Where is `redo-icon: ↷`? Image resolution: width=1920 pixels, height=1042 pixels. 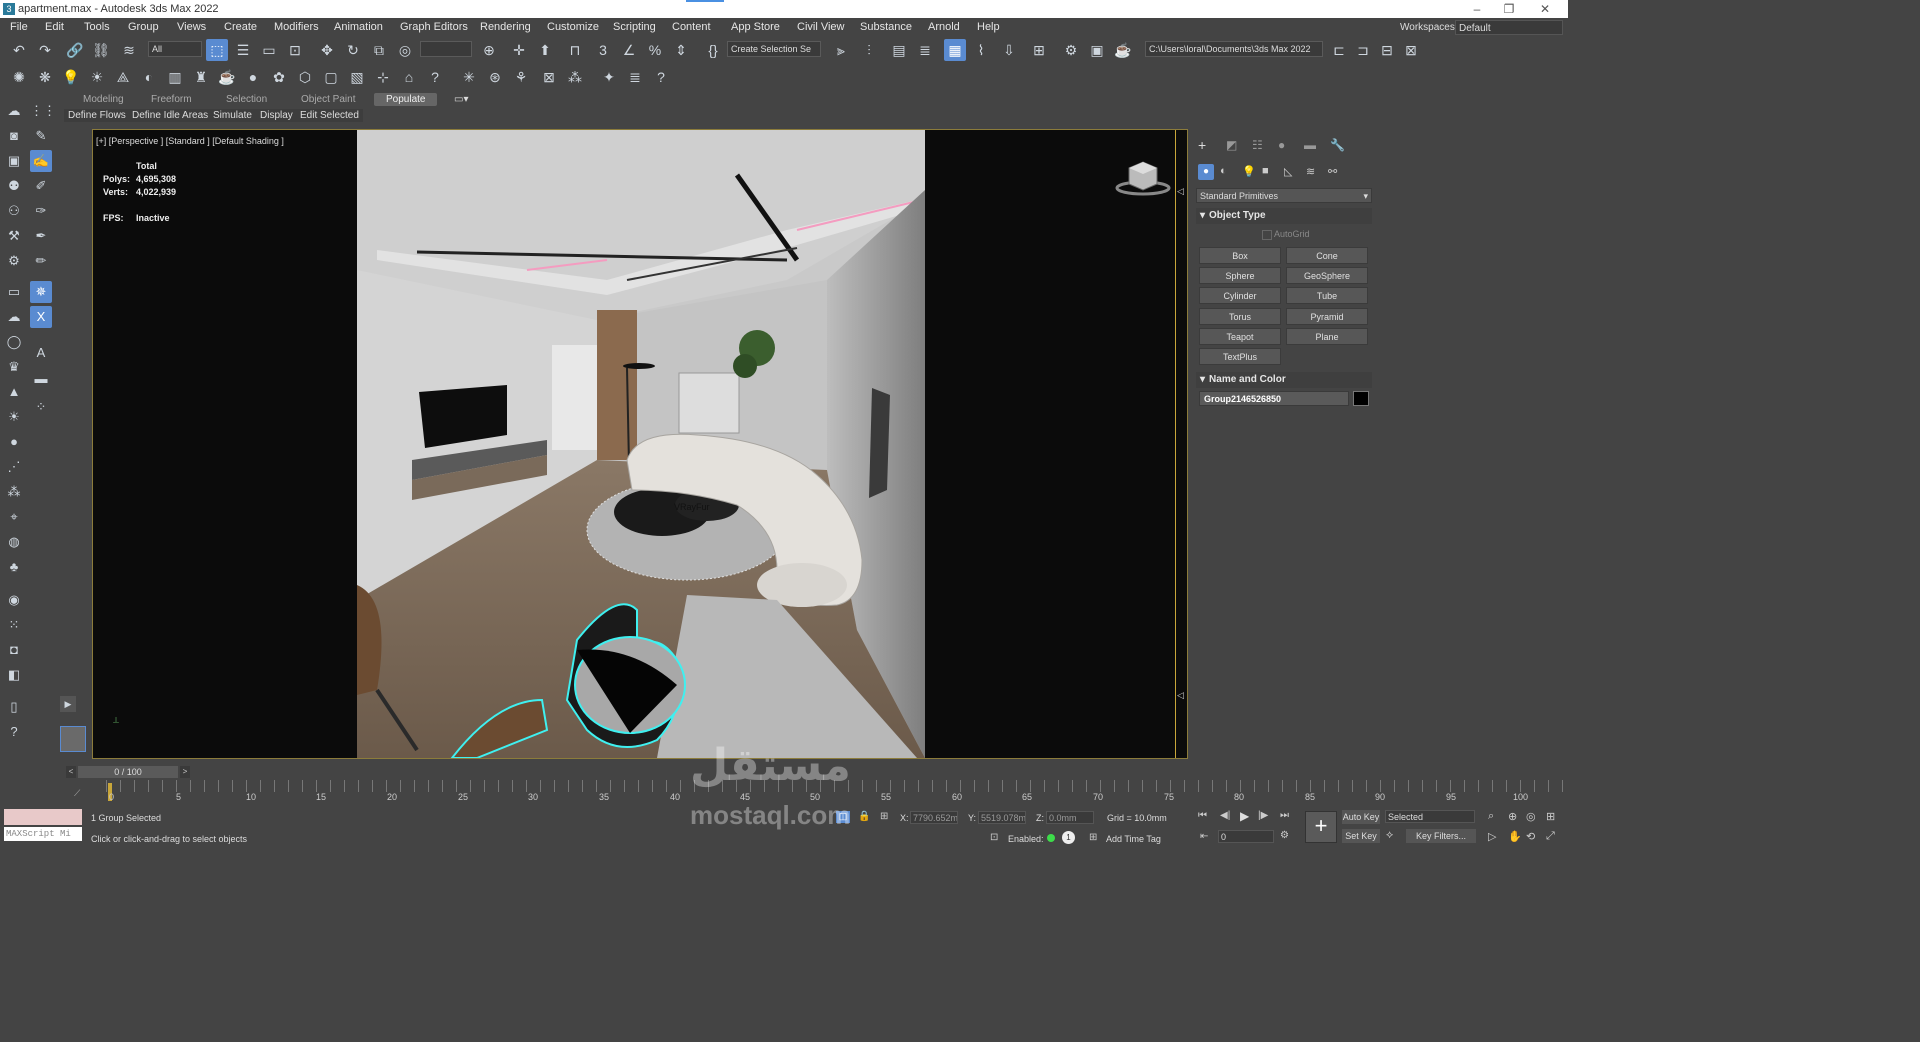
redo-icon: ↷ is located at coordinates (45, 50).